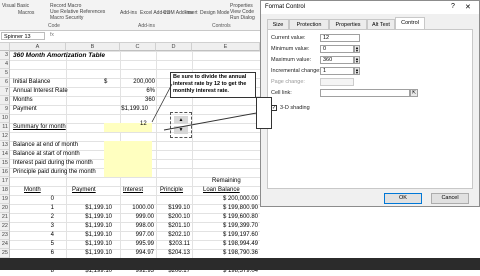 The width and height of the screenshot is (480, 276). Describe the element at coordinates (26, 13) in the screenshot. I see `ribbon-macros: Macros` at that location.